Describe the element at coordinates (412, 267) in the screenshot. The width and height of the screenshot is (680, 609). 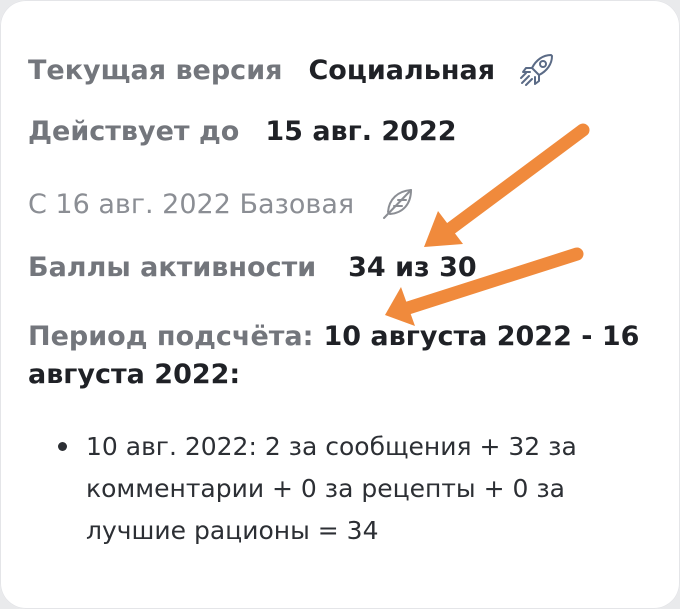
I see `activity-points-value: 34 из 30` at that location.